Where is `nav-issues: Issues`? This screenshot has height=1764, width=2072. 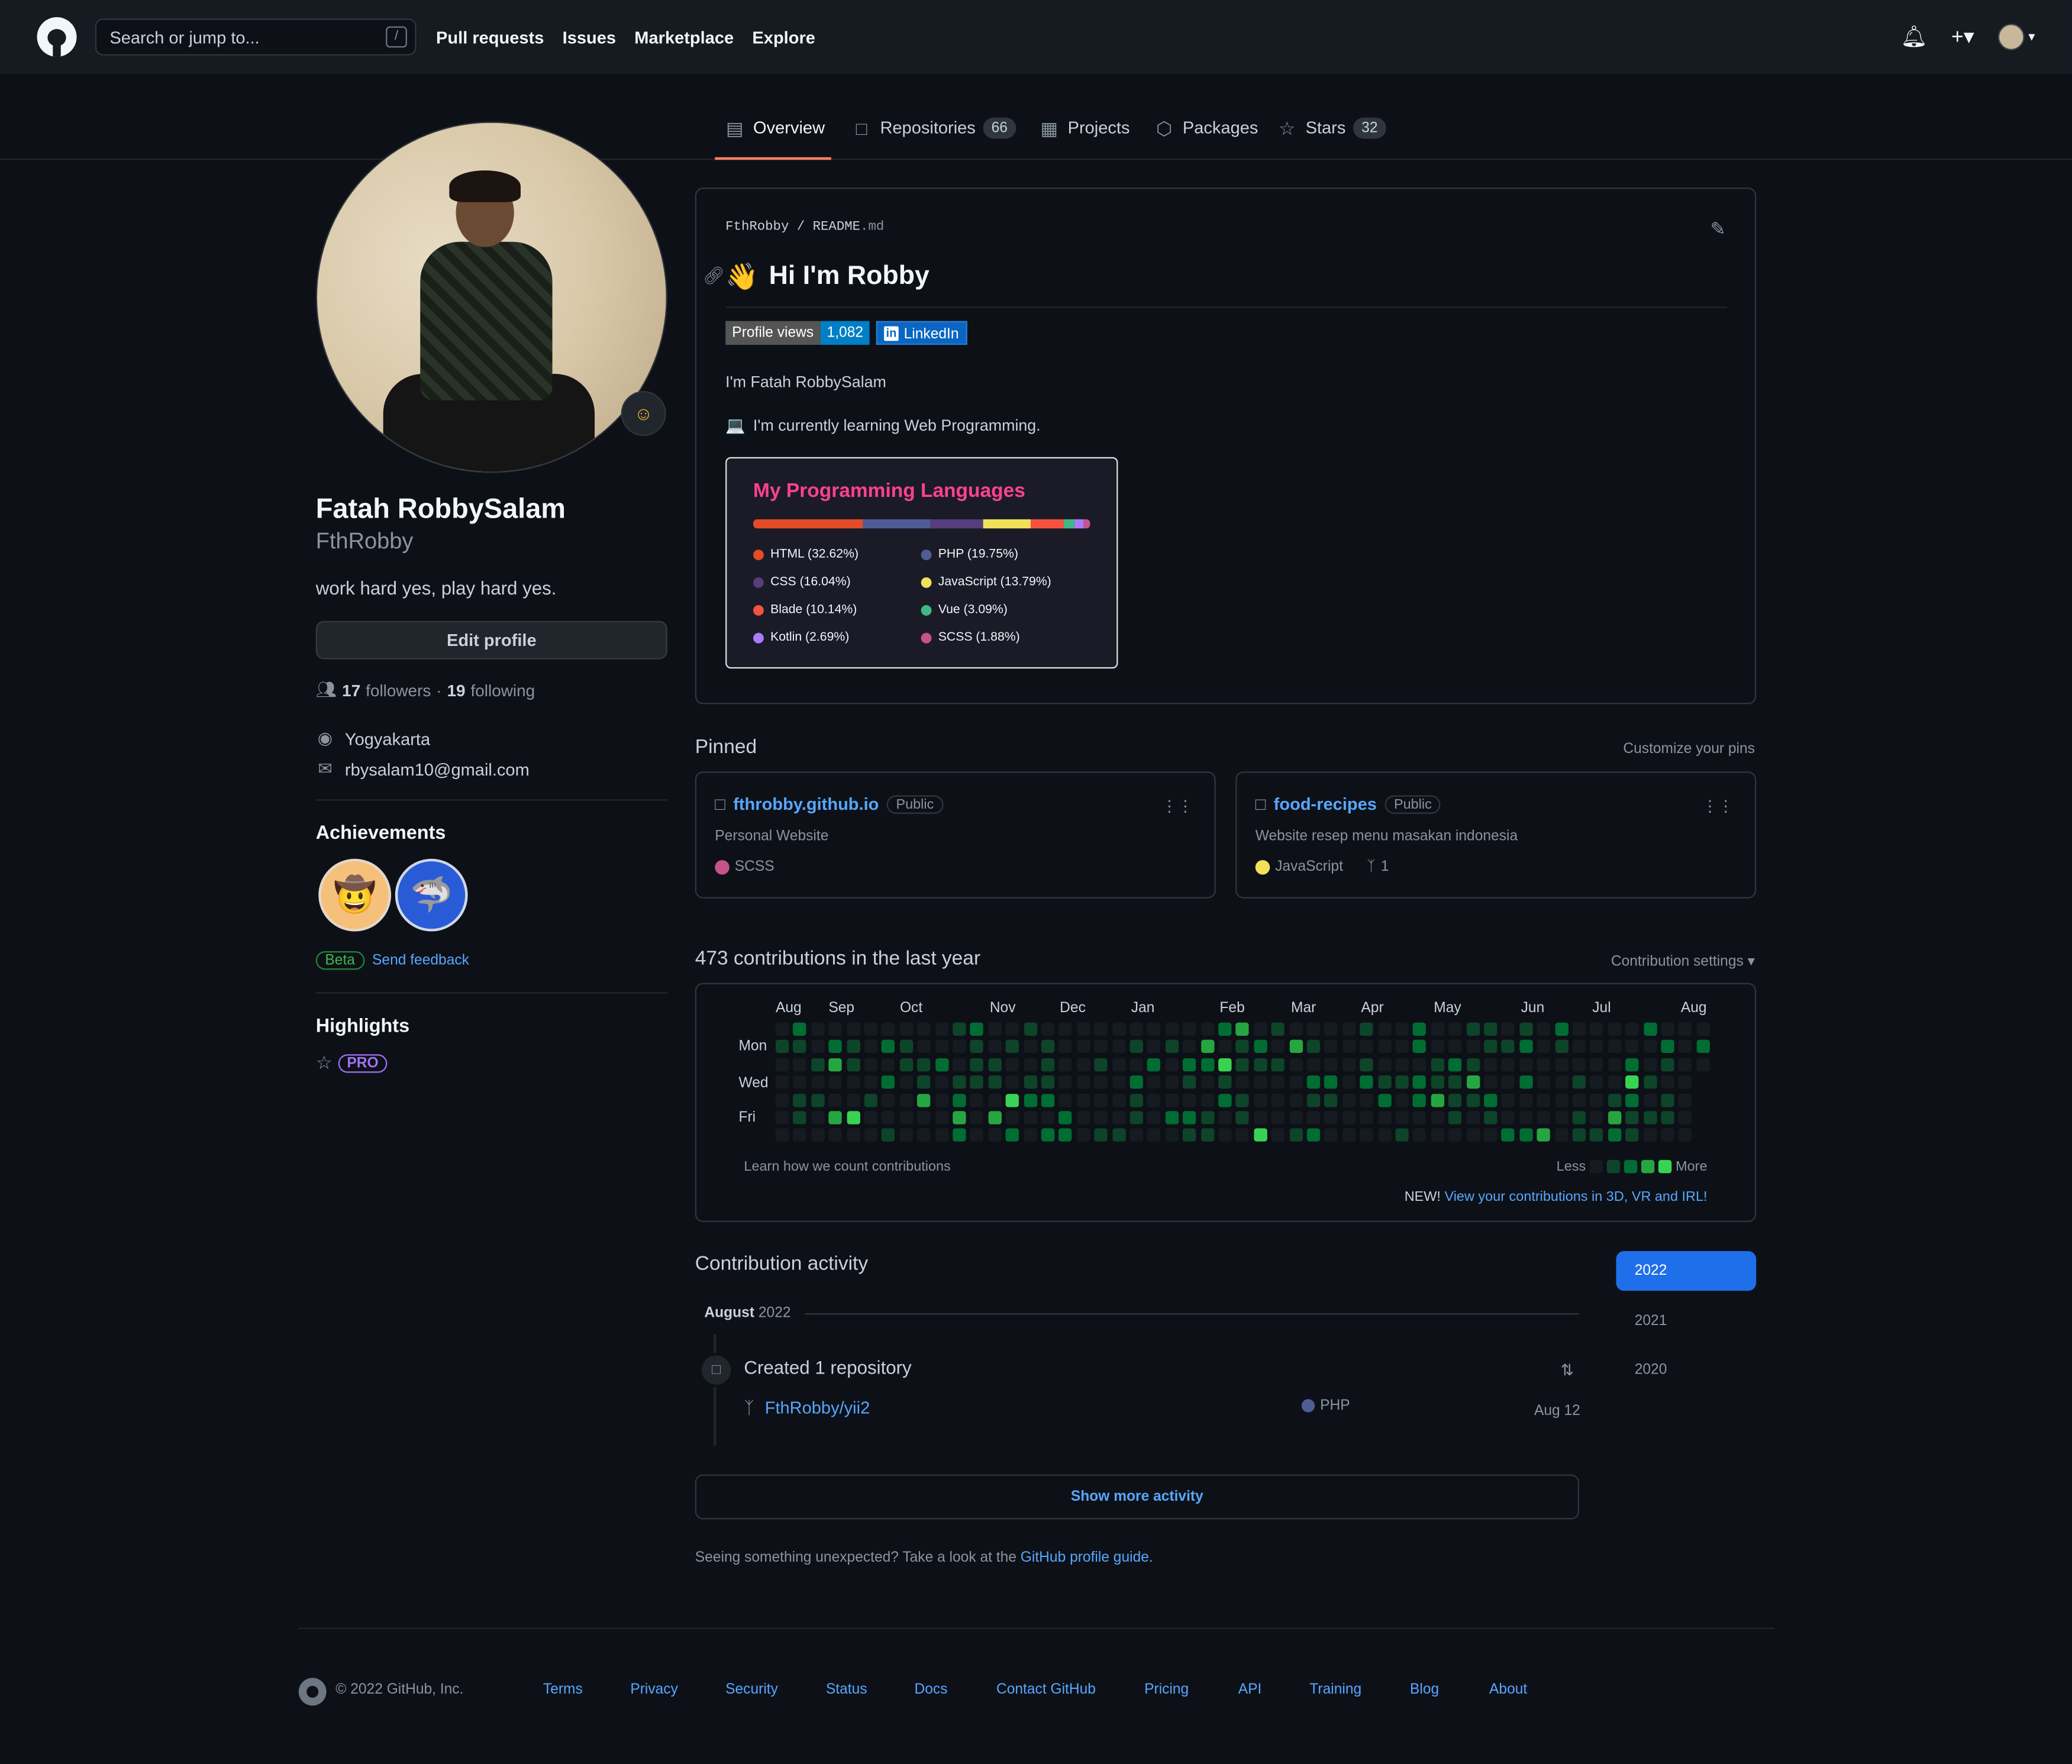 nav-issues: Issues is located at coordinates (589, 38).